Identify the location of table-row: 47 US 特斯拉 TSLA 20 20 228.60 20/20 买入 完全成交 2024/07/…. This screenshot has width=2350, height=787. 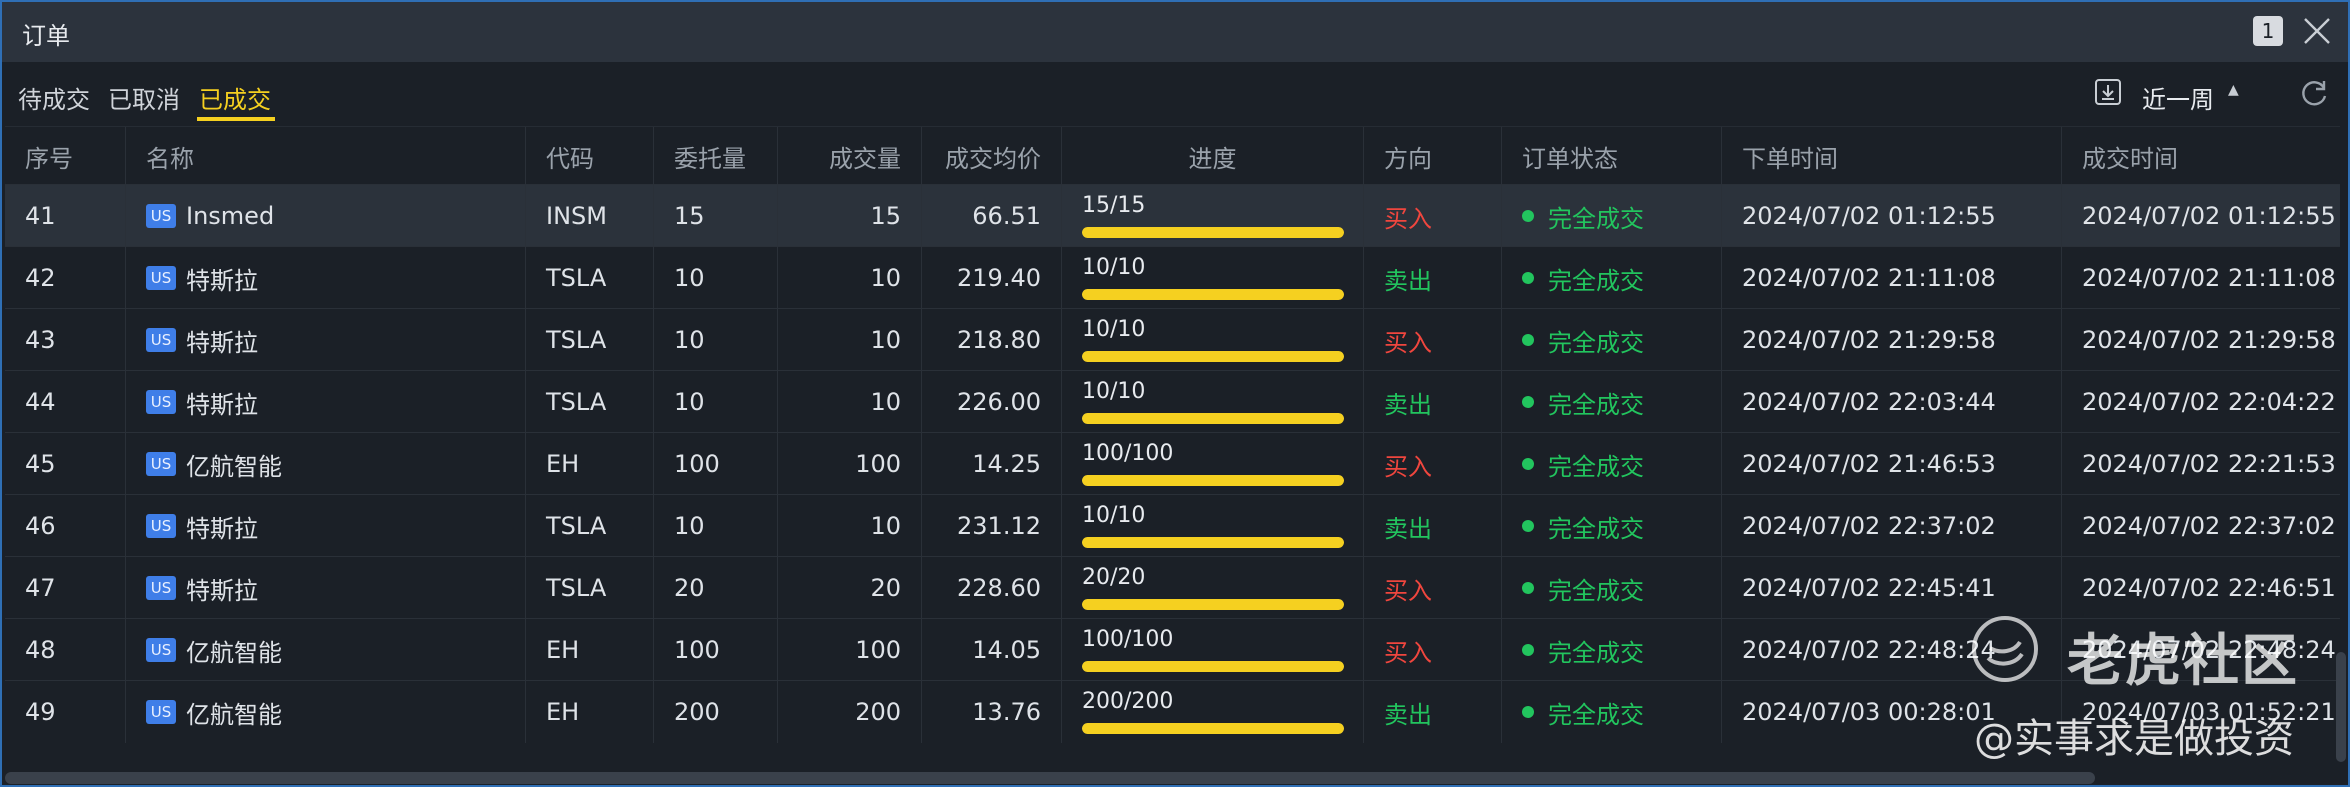
(1172, 587).